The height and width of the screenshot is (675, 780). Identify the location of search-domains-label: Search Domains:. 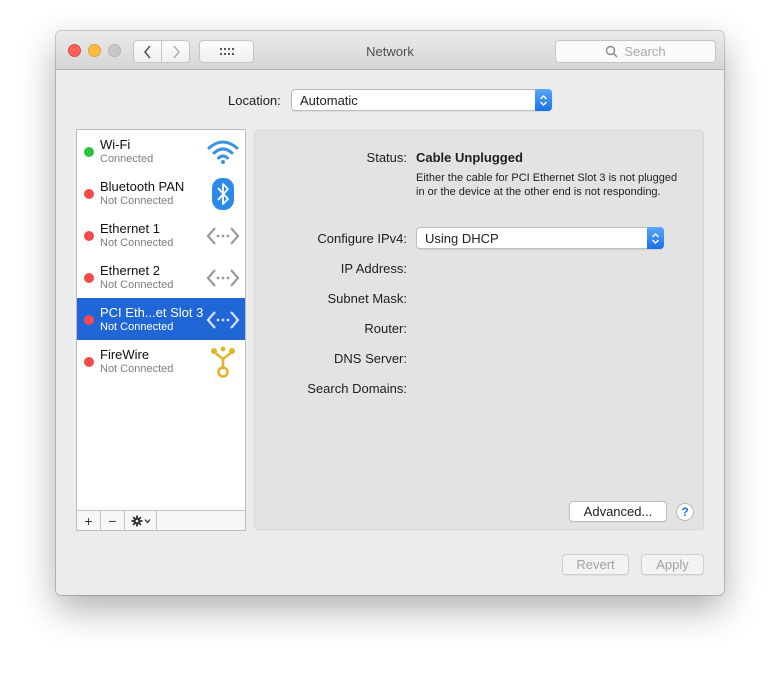
(357, 388).